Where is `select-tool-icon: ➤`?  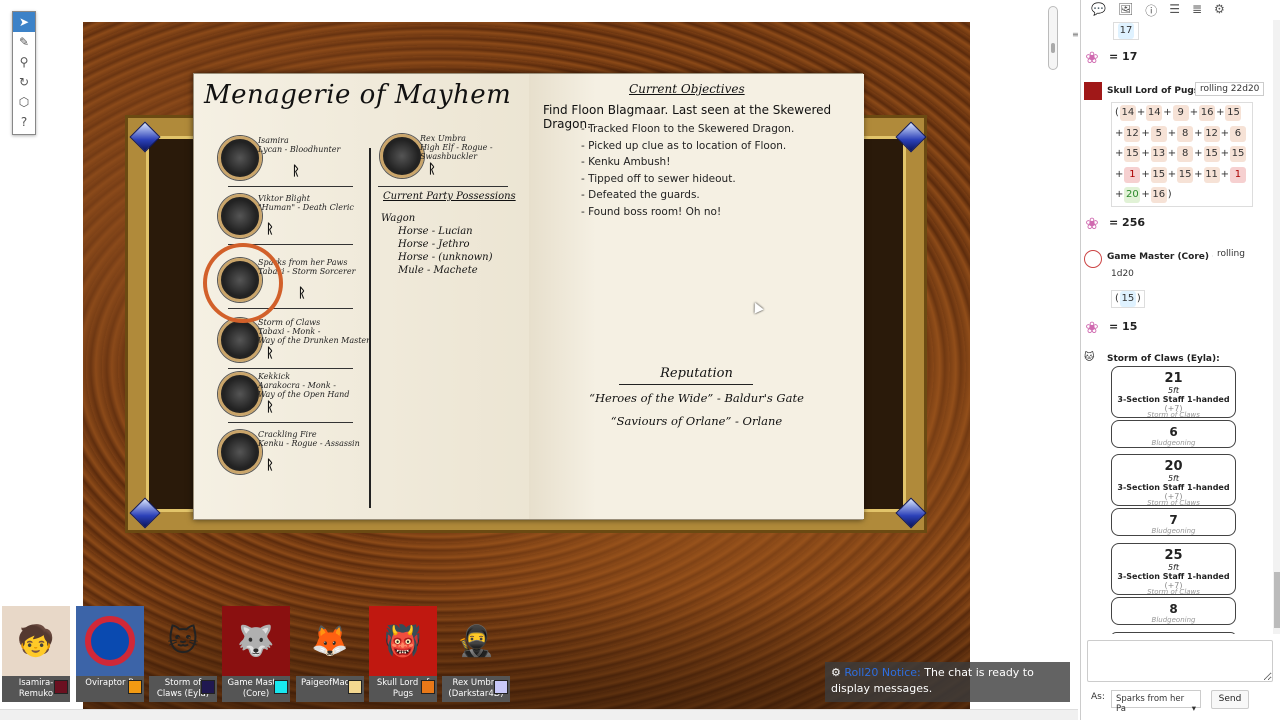 select-tool-icon: ➤ is located at coordinates (24, 22).